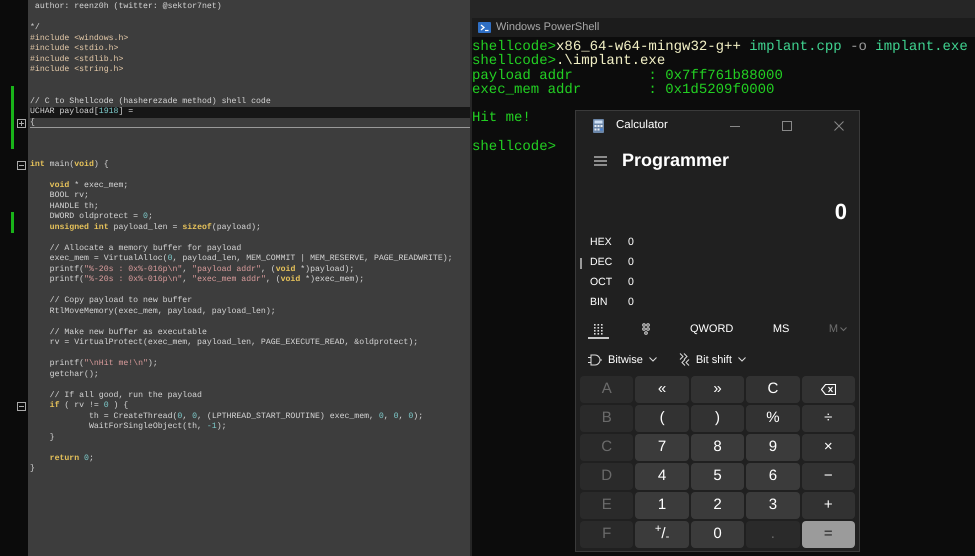  What do you see at coordinates (128, 333) in the screenshot?
I see `code-line: // Make new buffer as executable` at bounding box center [128, 333].